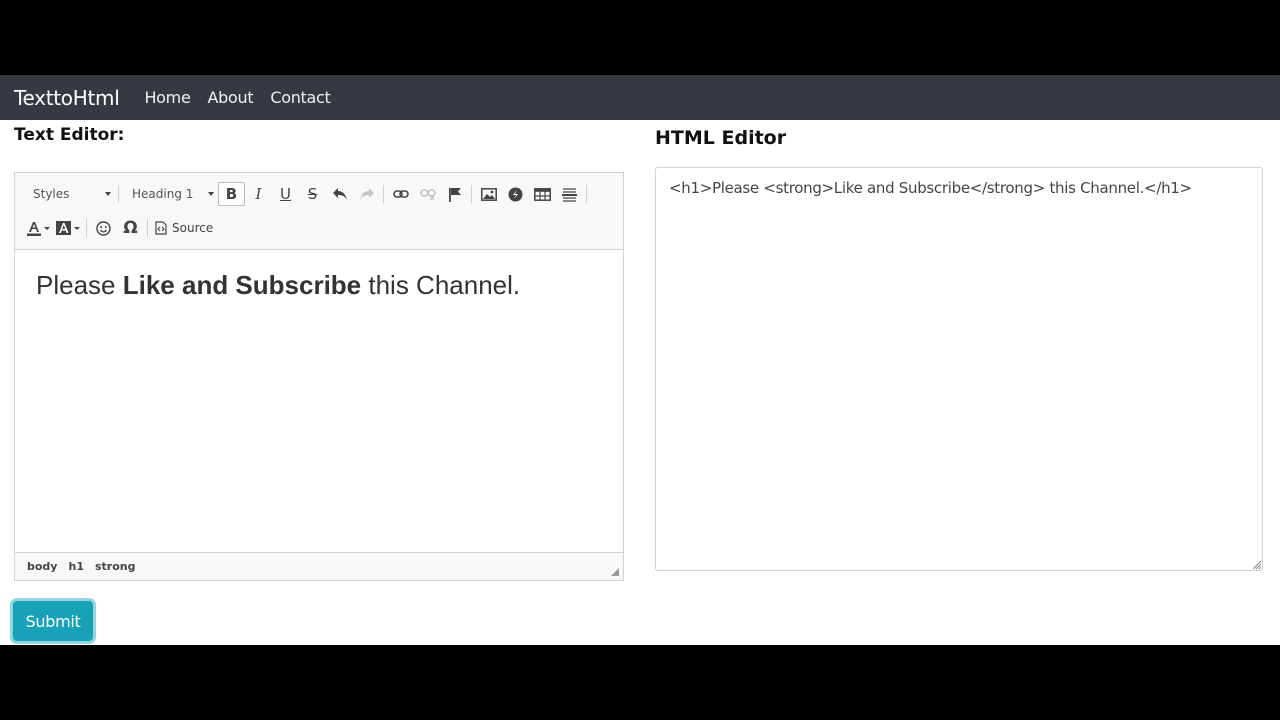  What do you see at coordinates (167, 97) in the screenshot?
I see `nav-home-link: Home` at bounding box center [167, 97].